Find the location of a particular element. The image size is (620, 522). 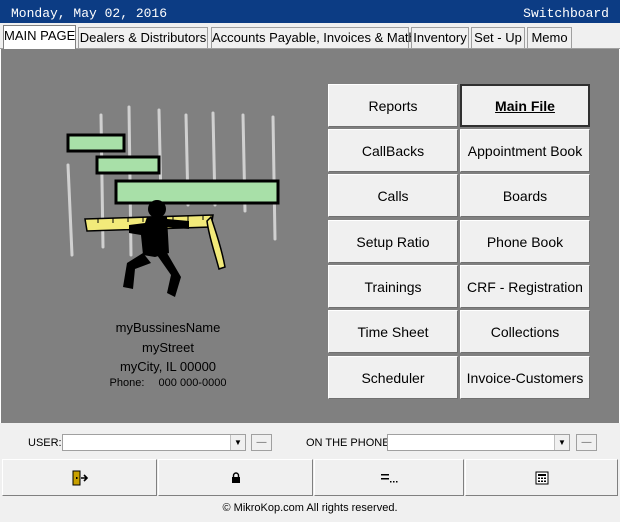

copyright-footer: © MikroKop.com All rights reserved. is located at coordinates (310, 508).